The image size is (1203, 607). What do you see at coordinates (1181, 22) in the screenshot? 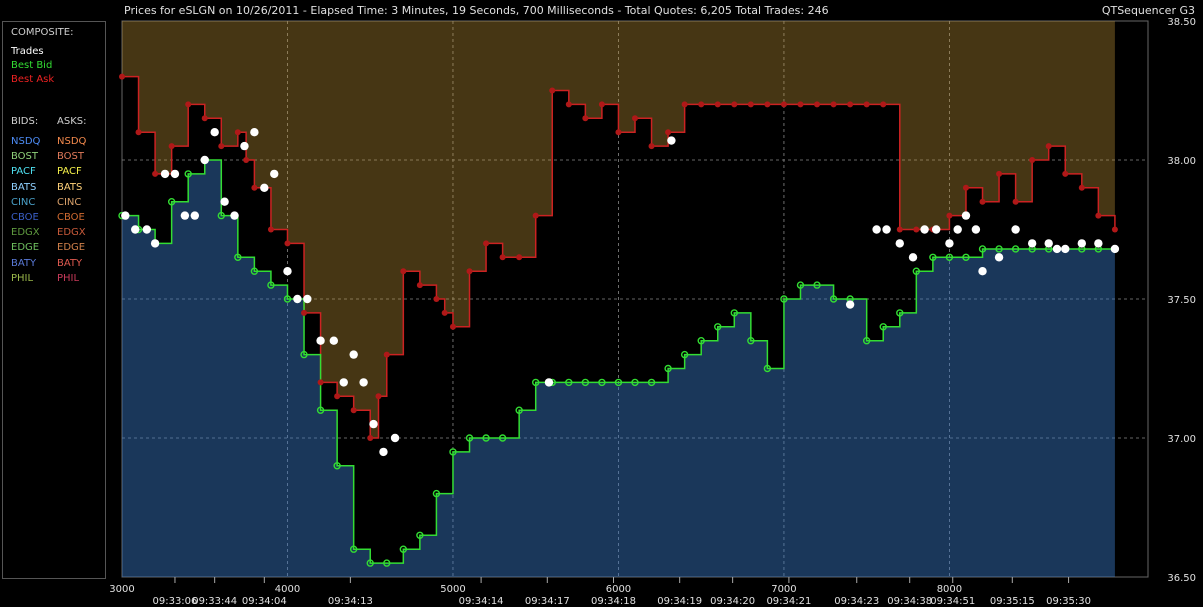
I see `y-tick-label: 38.50` at bounding box center [1181, 22].